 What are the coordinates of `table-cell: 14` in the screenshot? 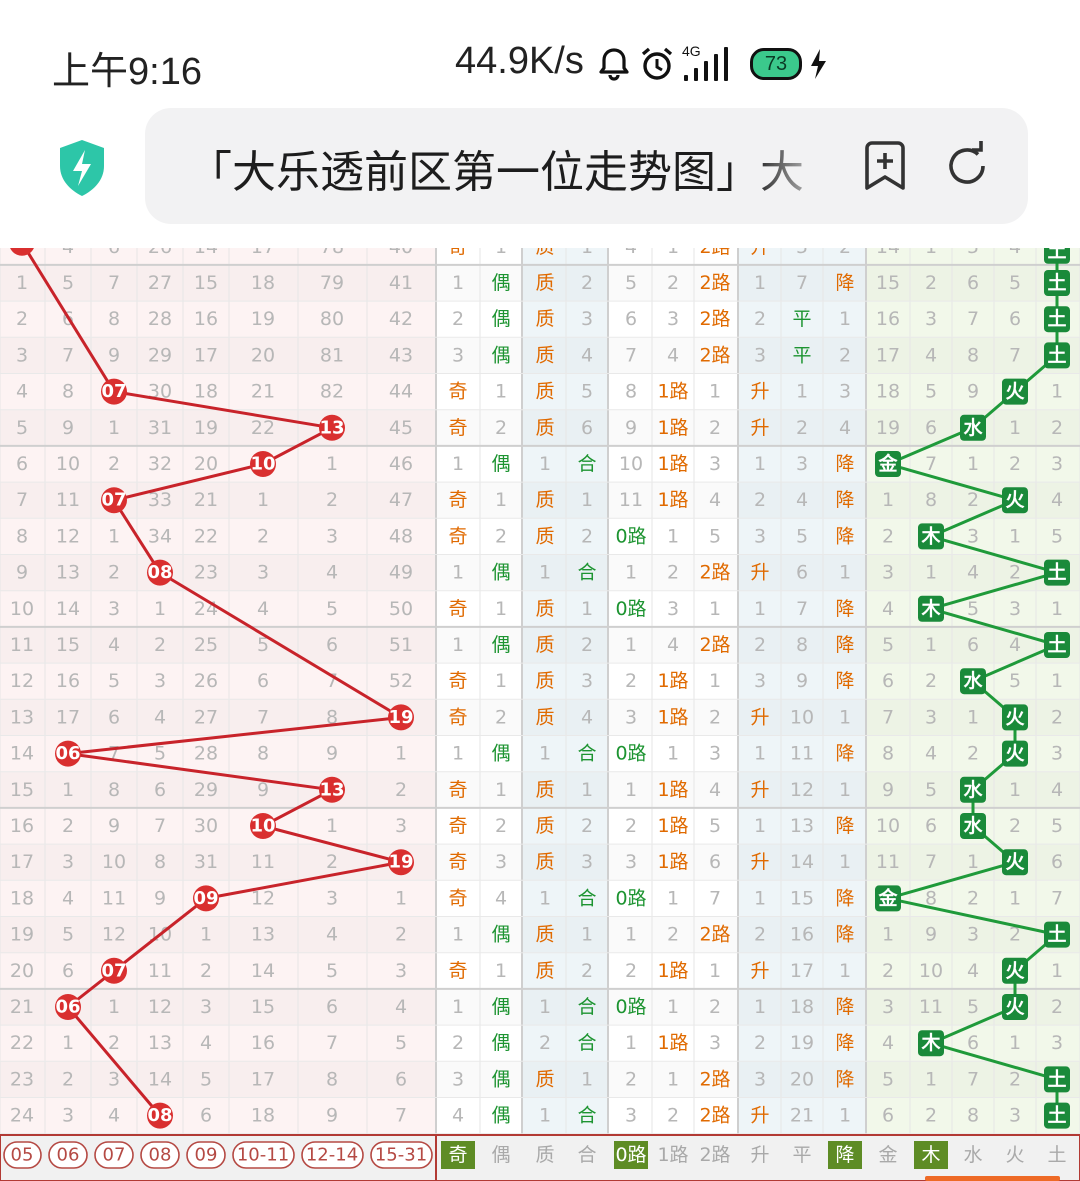 It's located at (888, 253).